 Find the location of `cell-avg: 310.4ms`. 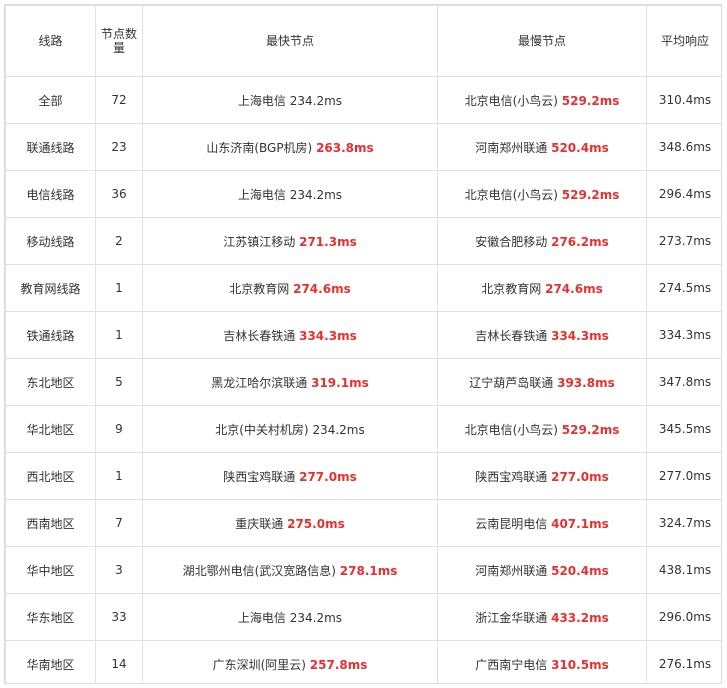

cell-avg: 310.4ms is located at coordinates (683, 100).